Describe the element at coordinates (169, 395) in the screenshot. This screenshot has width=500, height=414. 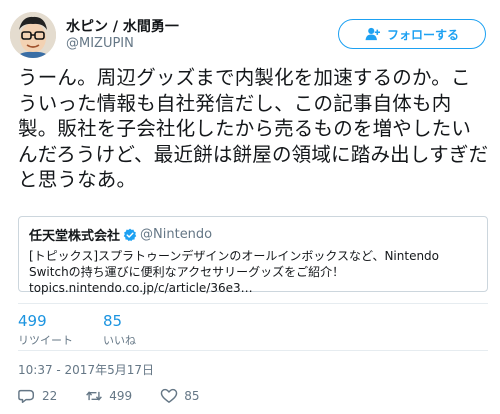
I see `heart-icon` at that location.